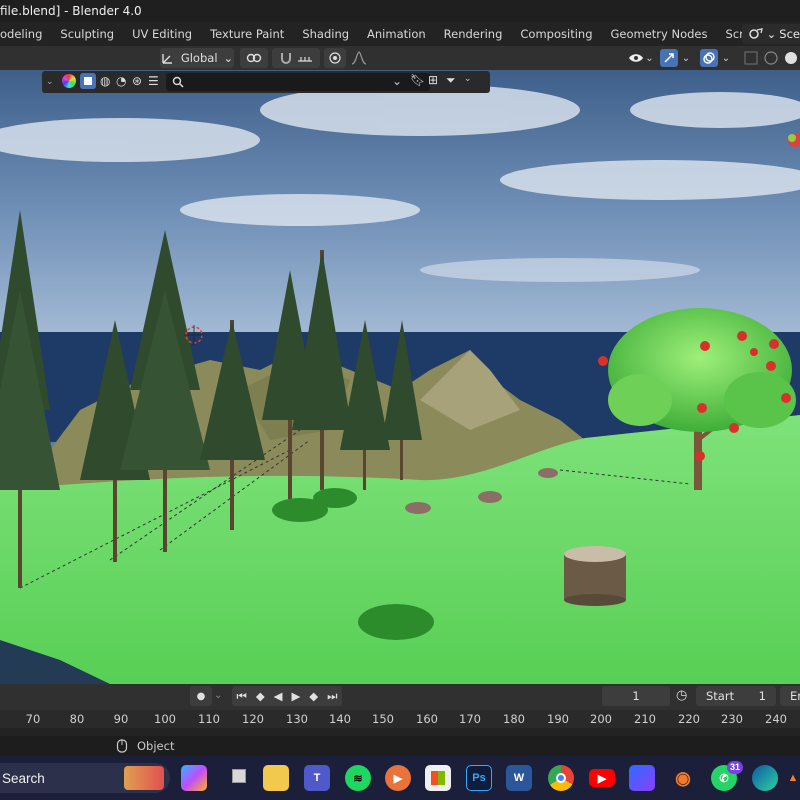 The image size is (800, 800). Describe the element at coordinates (736, 696) in the screenshot. I see `start-frame-field: Start 1` at that location.